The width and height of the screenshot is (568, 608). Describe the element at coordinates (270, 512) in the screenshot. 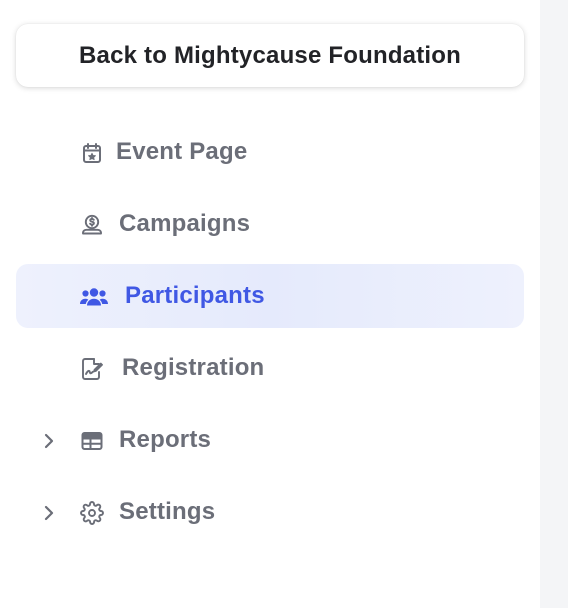

I see `nav-item-settings: Settings` at that location.